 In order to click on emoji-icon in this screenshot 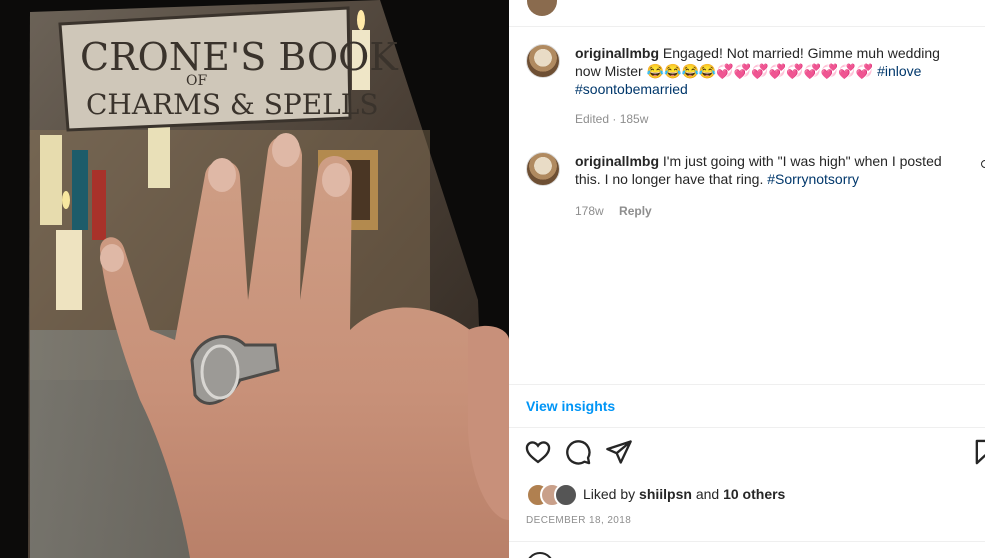, I will do `click(540, 555)`.